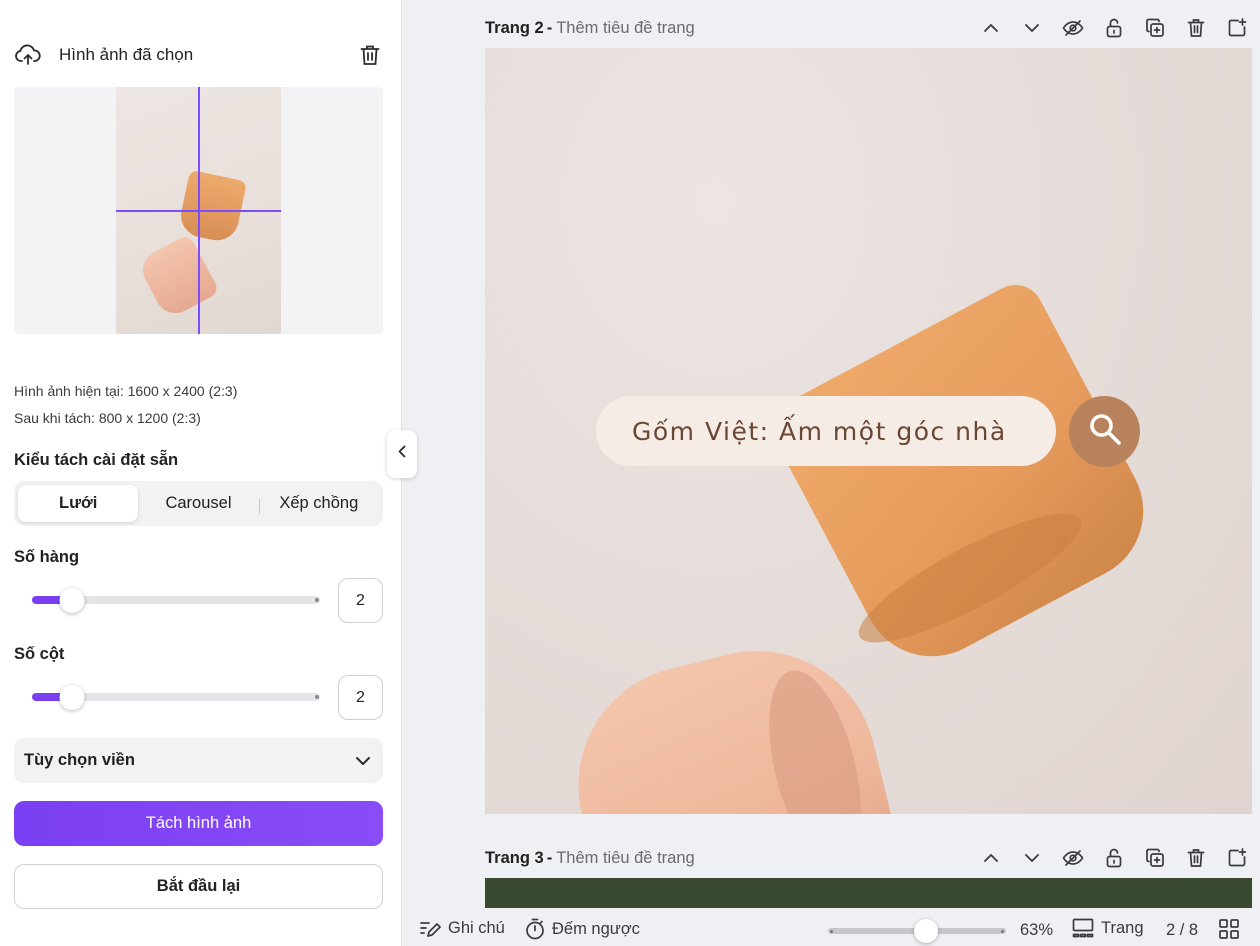  I want to click on zoom-slider, so click(917, 931).